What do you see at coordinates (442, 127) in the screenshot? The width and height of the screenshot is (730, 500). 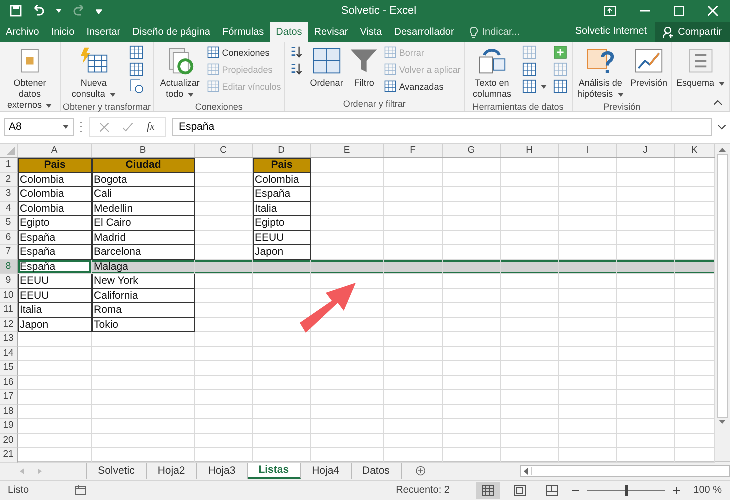 I see `formula-field: España` at bounding box center [442, 127].